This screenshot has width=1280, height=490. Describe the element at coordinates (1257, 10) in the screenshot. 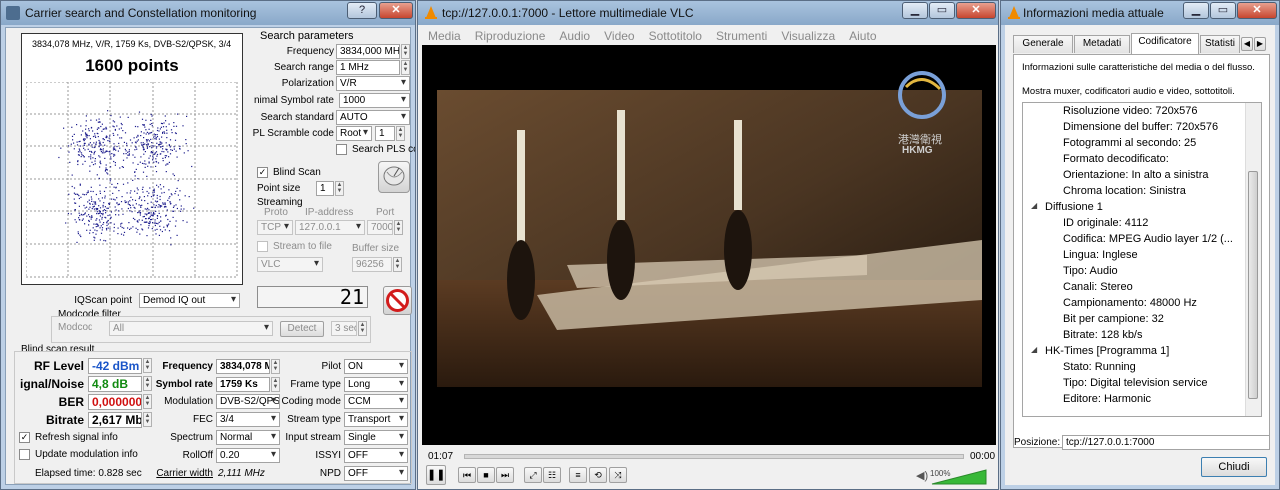

I see `info-close-button: ✕` at that location.